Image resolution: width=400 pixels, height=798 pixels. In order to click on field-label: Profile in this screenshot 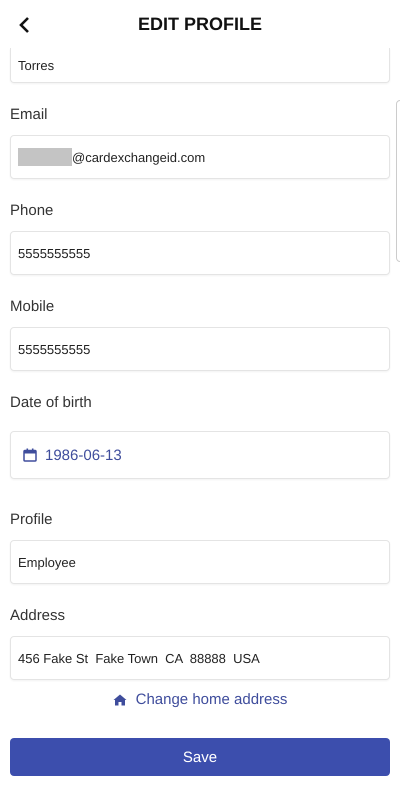, I will do `click(32, 520)`.